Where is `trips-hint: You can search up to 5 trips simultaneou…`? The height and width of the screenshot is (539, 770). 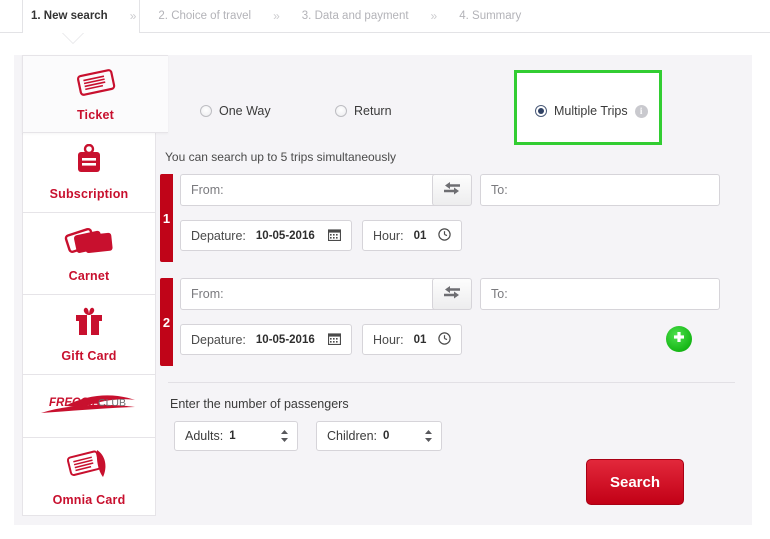 trips-hint: You can search up to 5 trips simultaneou… is located at coordinates (281, 157).